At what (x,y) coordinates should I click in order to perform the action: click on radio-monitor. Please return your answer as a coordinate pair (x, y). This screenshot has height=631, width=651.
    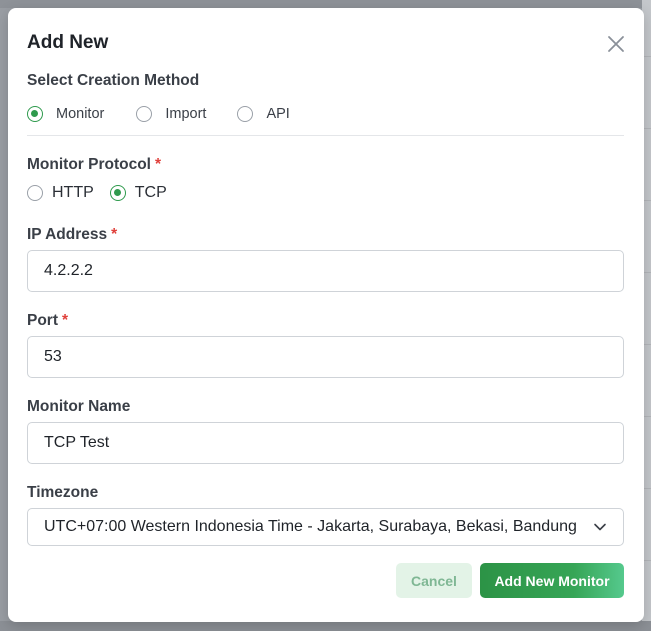
    Looking at the image, I should click on (35, 114).